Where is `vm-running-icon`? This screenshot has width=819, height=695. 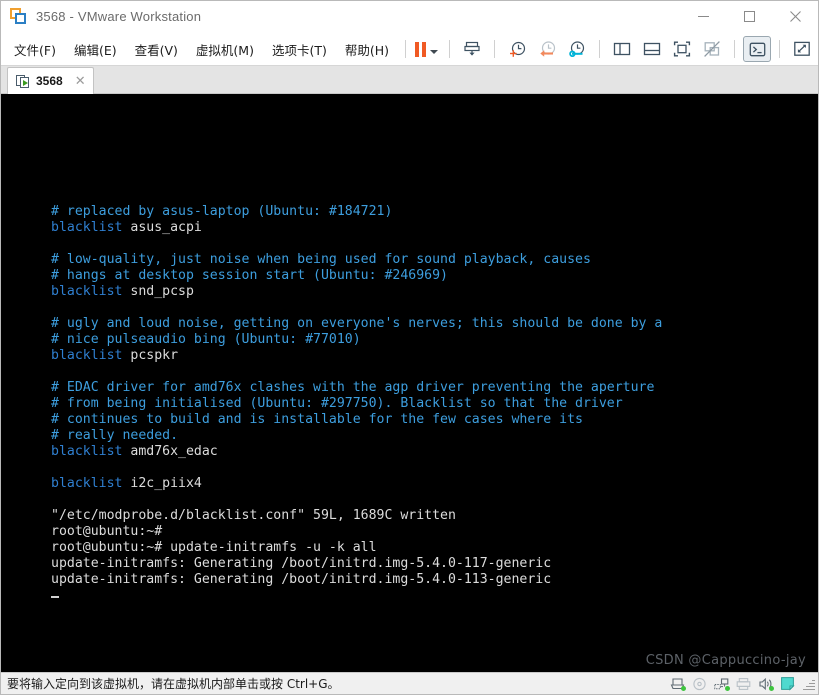 vm-running-icon is located at coordinates (23, 81).